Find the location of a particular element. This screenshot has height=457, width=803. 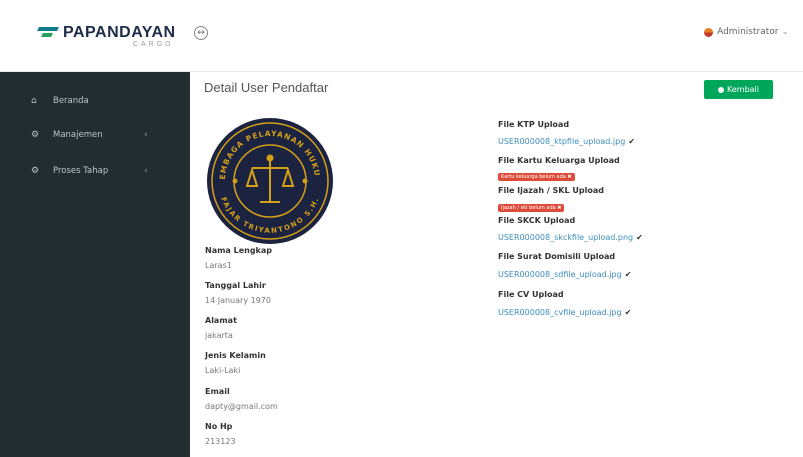

status-badge-kk: Kartu keluarga belum ada ✖ is located at coordinates (536, 177).